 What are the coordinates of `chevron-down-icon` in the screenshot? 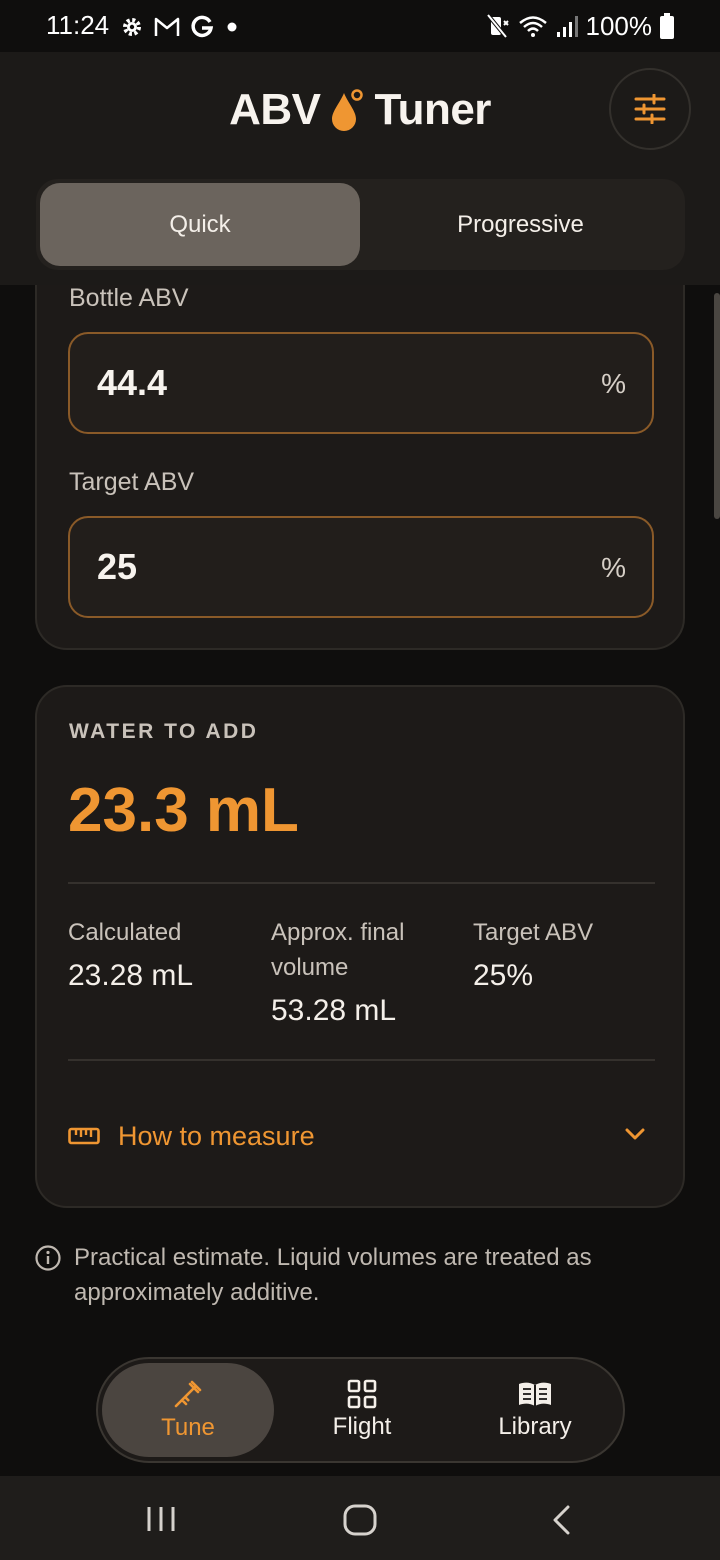 It's located at (635, 1134).